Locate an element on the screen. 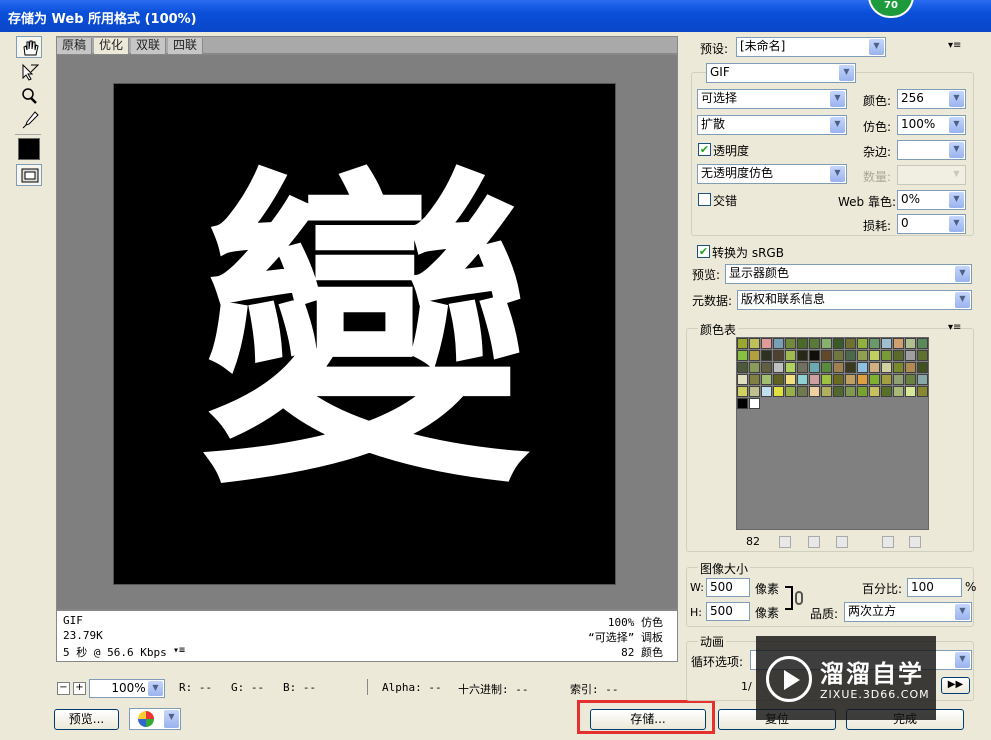  hand-tool-icon is located at coordinates (29, 47).